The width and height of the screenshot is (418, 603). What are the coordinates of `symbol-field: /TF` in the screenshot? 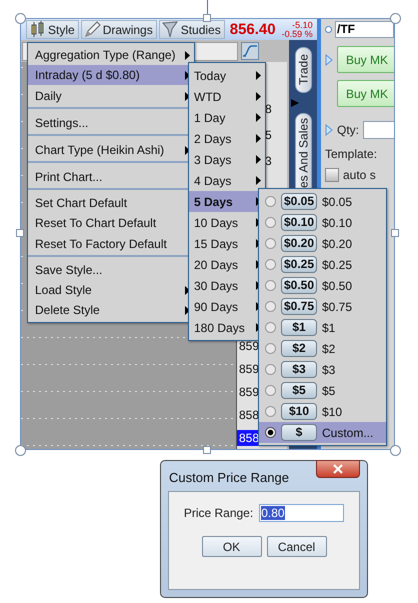 It's located at (364, 29).